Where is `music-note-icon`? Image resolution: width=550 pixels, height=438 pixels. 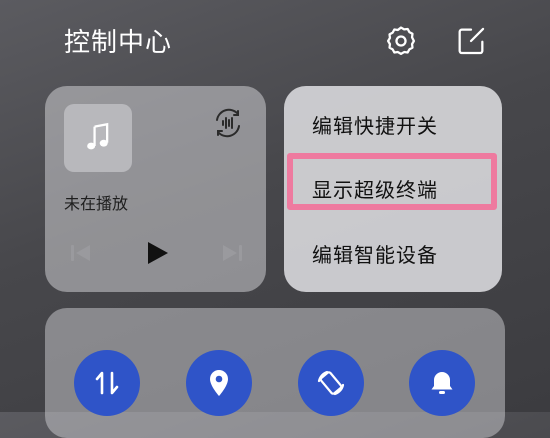
music-note-icon is located at coordinates (98, 136).